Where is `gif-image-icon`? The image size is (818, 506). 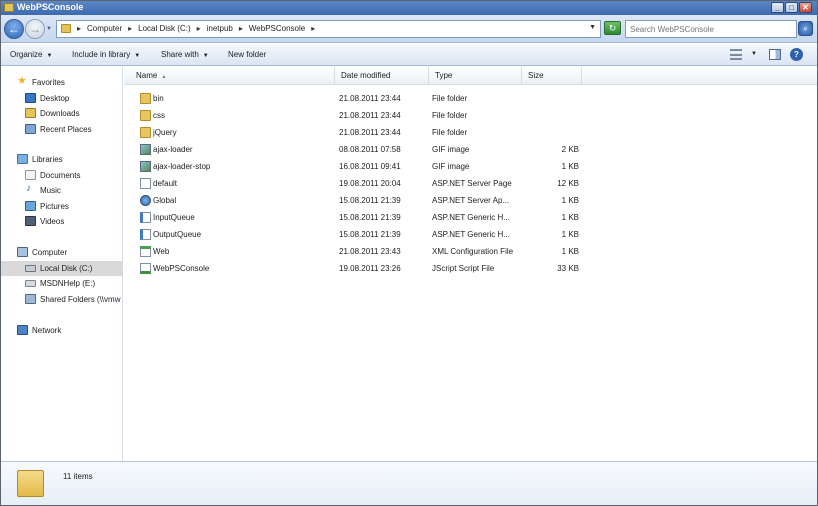
gif-image-icon is located at coordinates (145, 166).